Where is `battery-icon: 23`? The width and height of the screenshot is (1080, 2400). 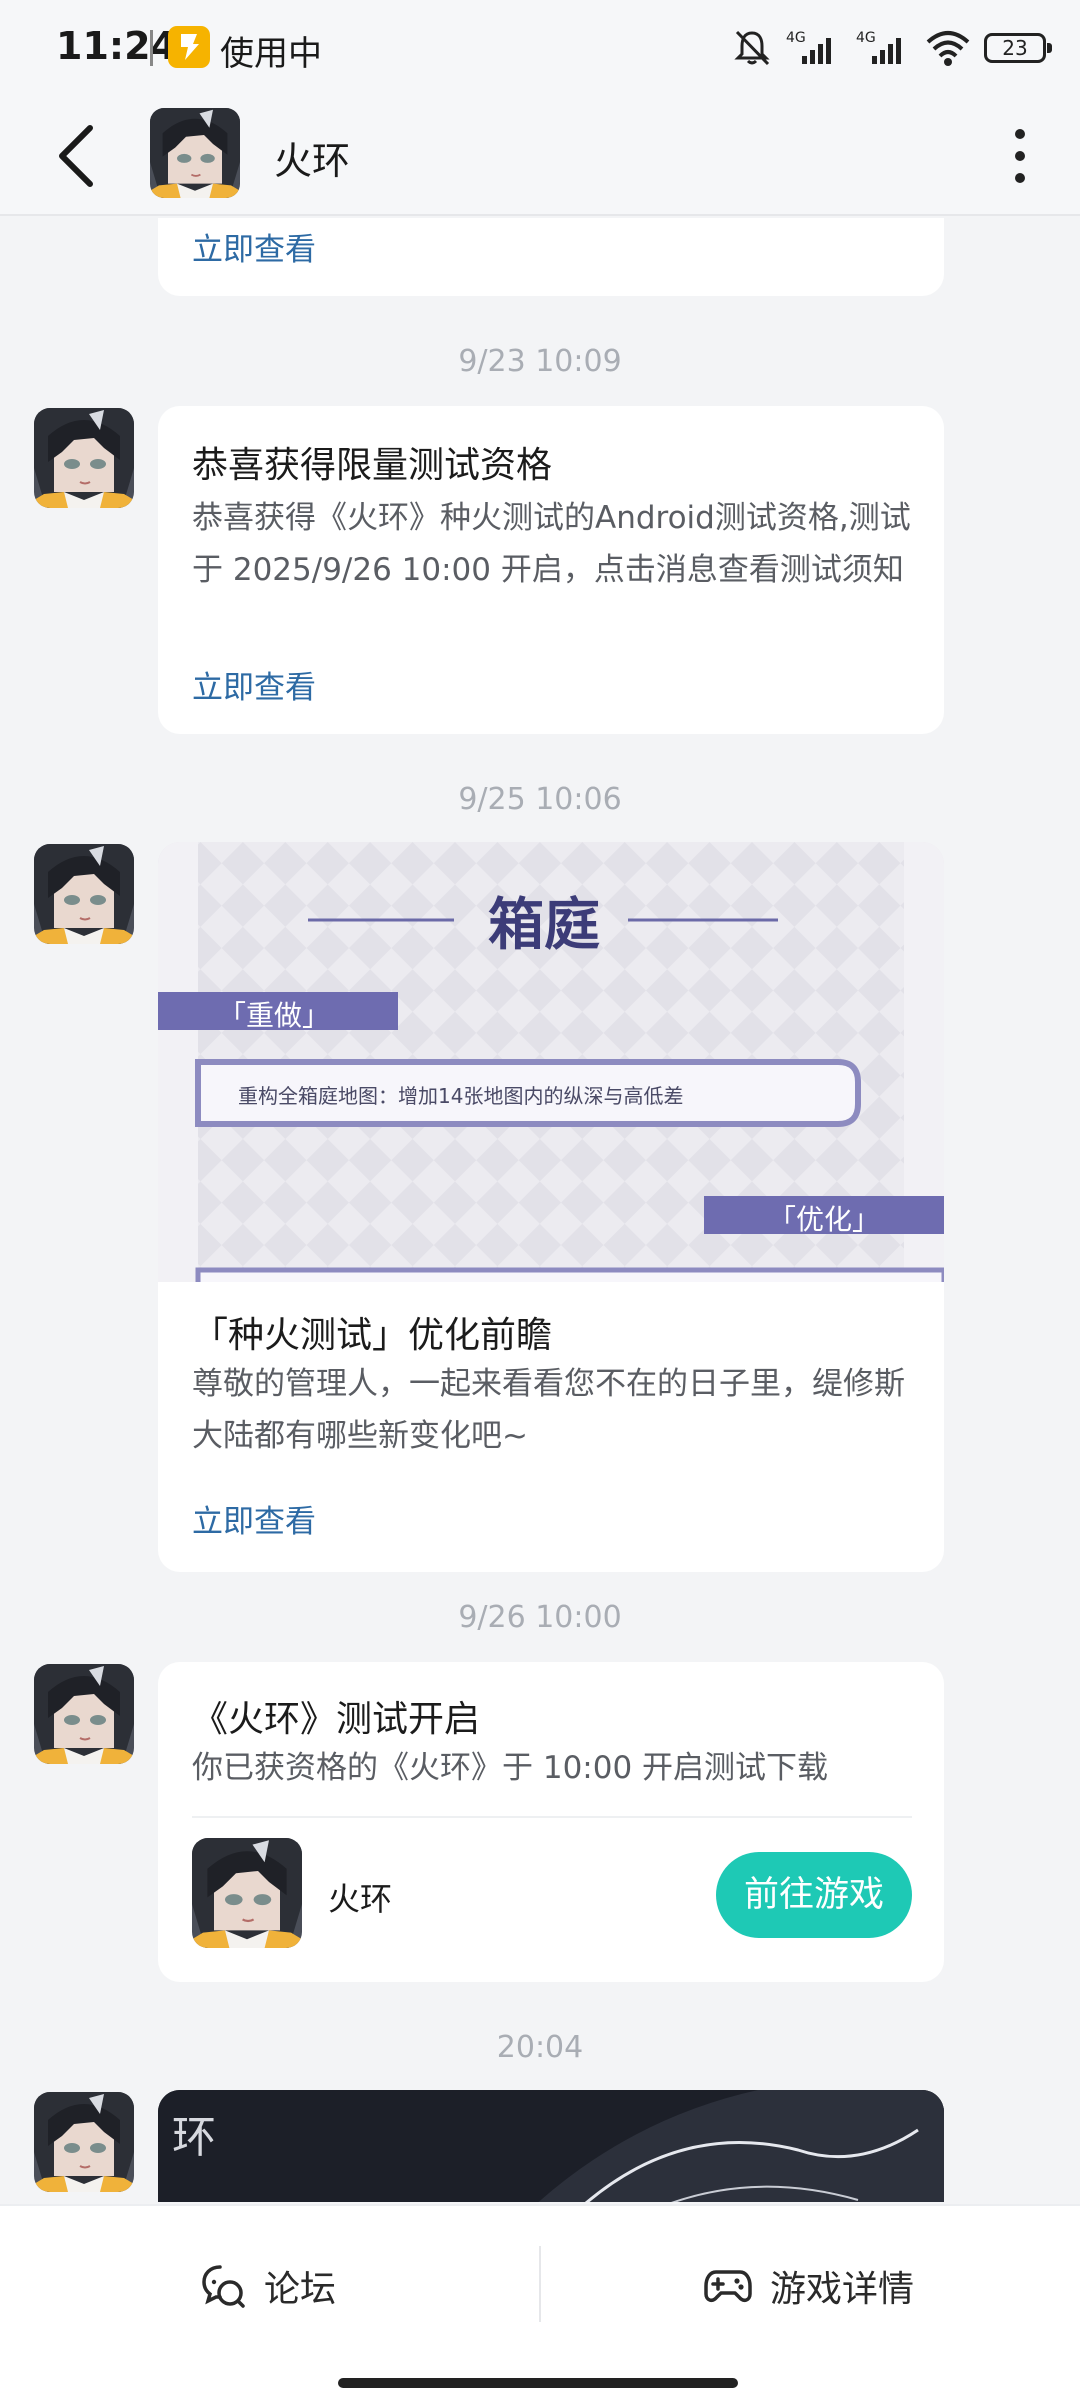
battery-icon: 23 is located at coordinates (1018, 48).